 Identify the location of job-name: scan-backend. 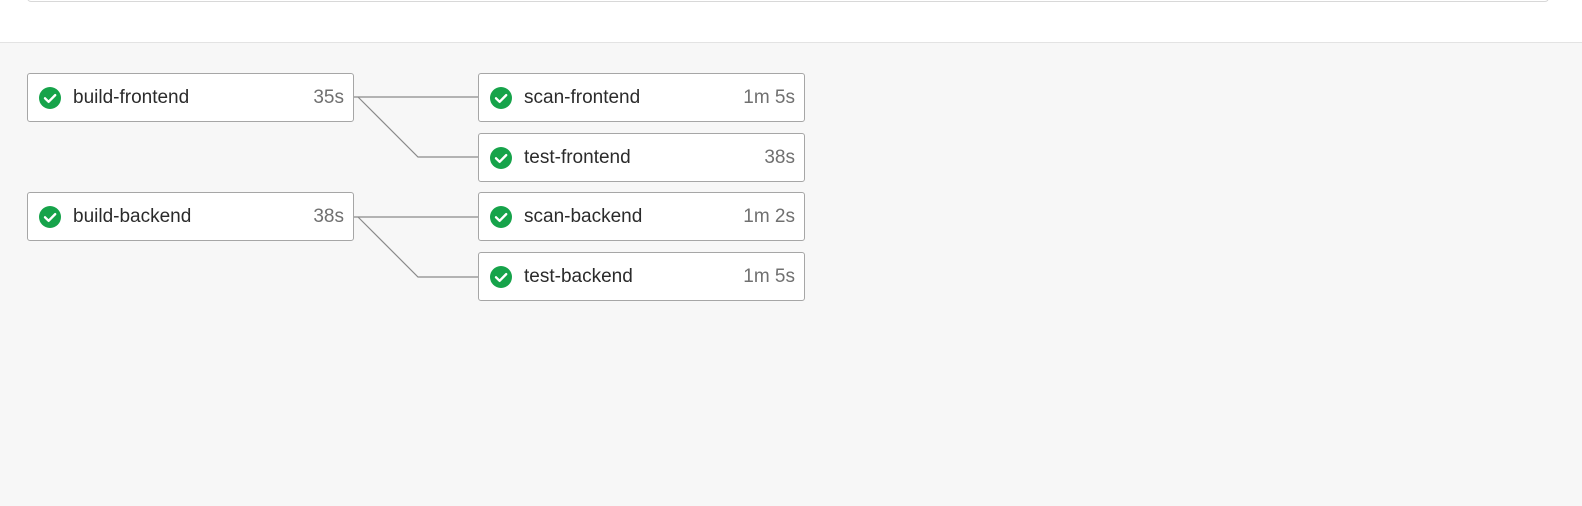
(583, 216).